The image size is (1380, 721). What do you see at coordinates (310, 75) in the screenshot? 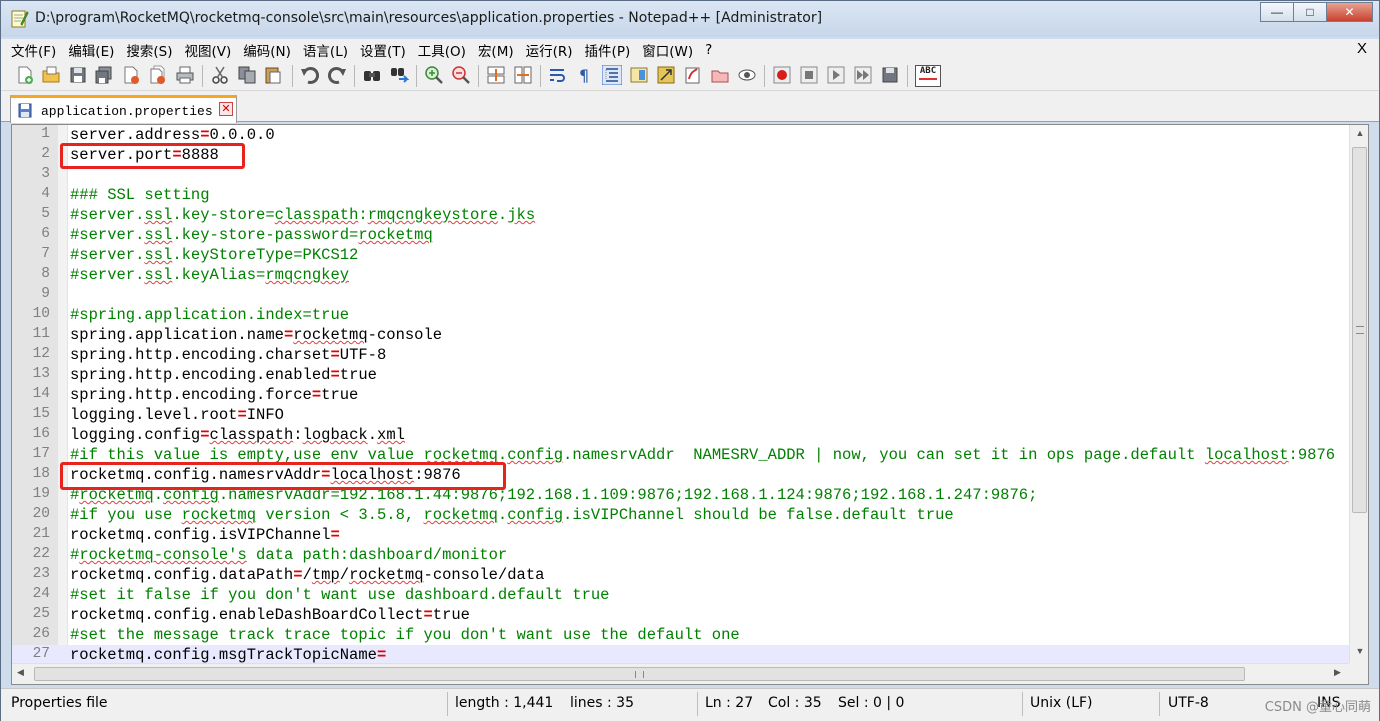
I see `undo-icon` at bounding box center [310, 75].